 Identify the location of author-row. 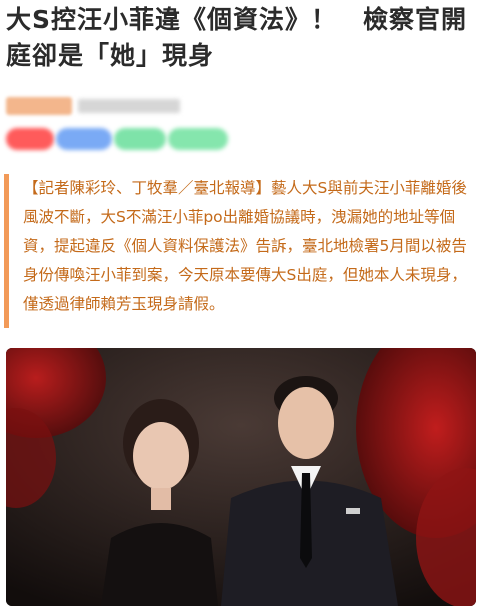
(93, 106).